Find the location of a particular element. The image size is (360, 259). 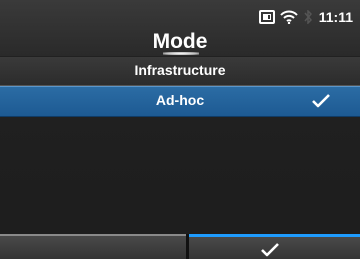

title-underline is located at coordinates (181, 53).